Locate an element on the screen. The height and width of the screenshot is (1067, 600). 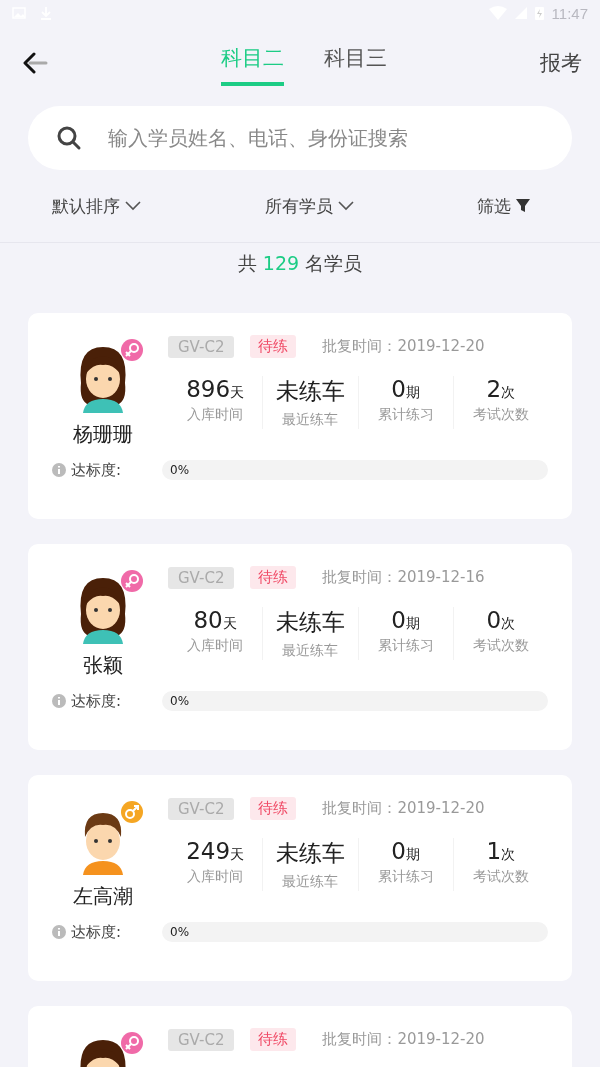
filter-dropdown: 筛选 is located at coordinates (503, 206).